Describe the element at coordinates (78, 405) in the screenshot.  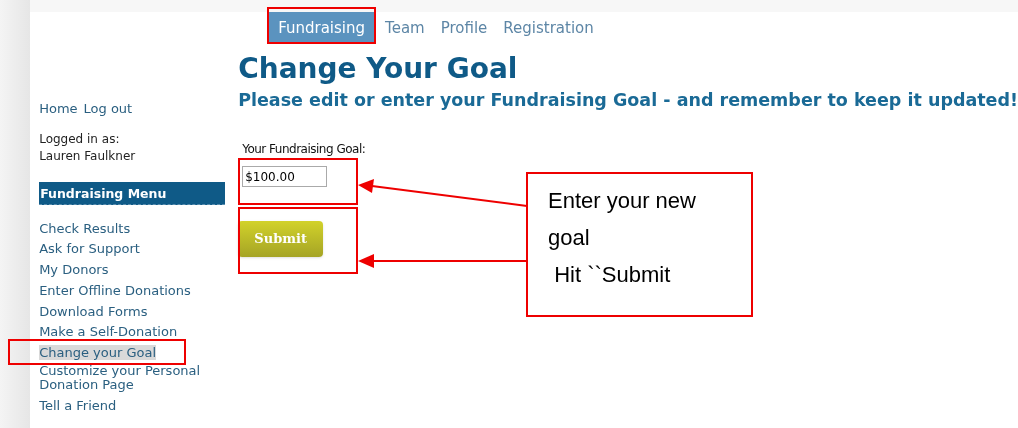
I see `menu-item: Tell a Friend` at that location.